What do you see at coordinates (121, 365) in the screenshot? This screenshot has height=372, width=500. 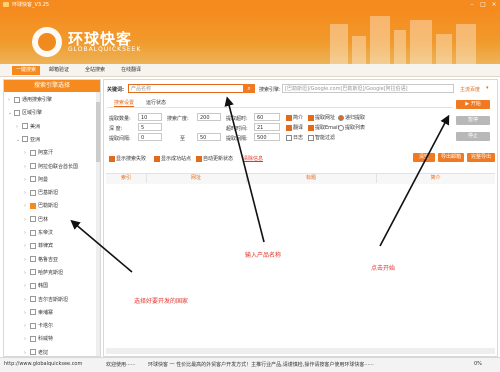 I see `status-welcome: 欢迎使用······` at bounding box center [121, 365].